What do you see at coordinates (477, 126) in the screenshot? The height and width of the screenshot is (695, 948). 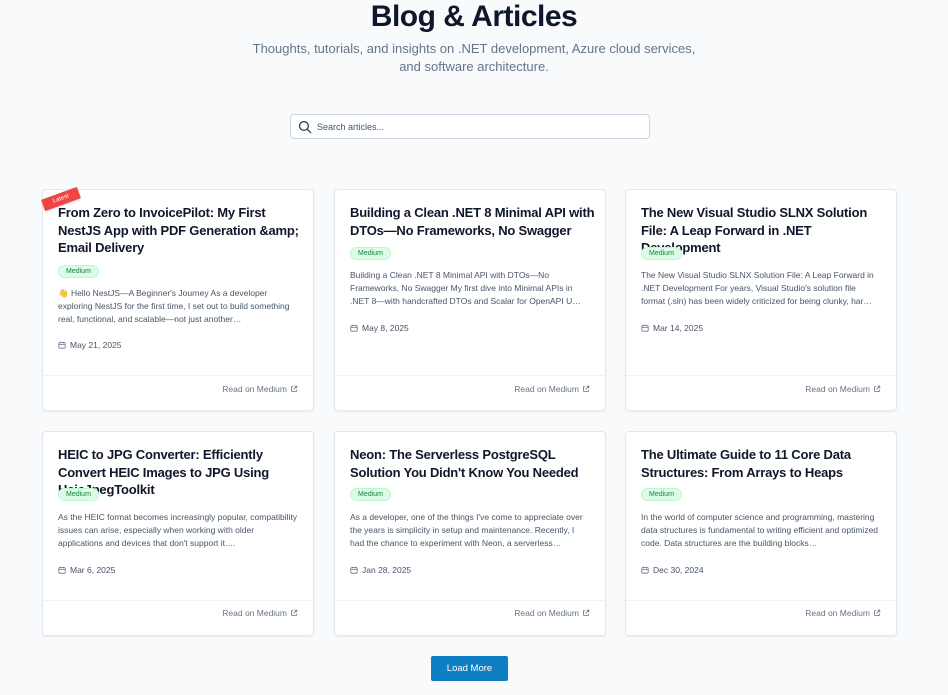 I see `search-input` at bounding box center [477, 126].